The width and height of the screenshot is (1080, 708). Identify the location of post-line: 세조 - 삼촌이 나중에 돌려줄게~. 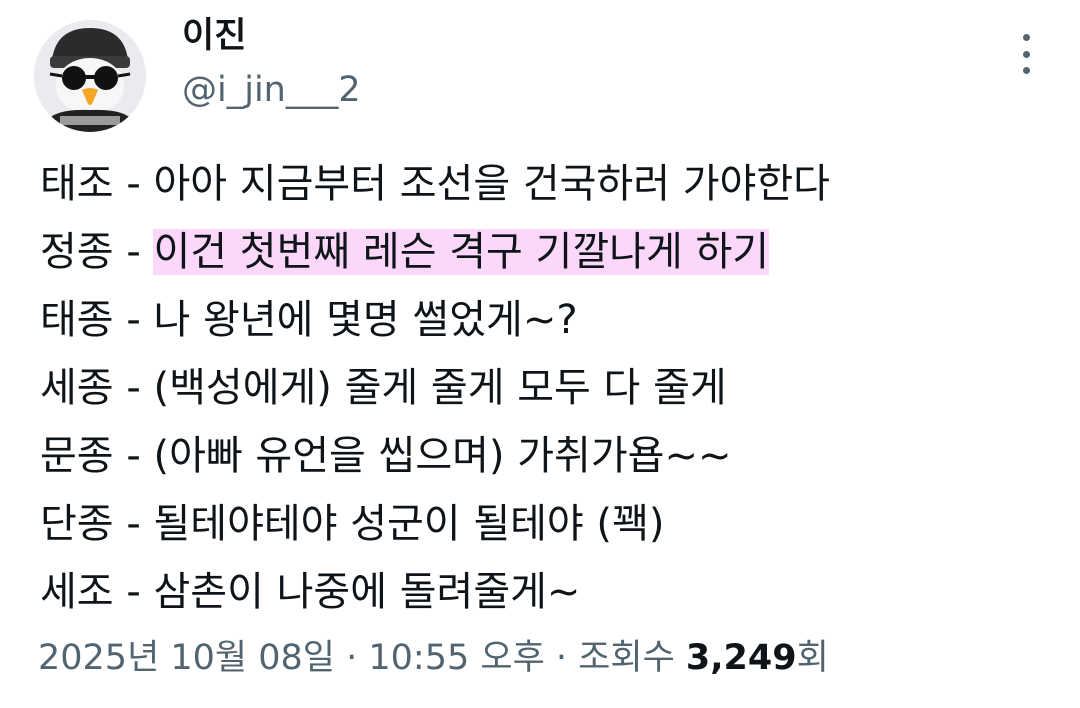
(550, 592).